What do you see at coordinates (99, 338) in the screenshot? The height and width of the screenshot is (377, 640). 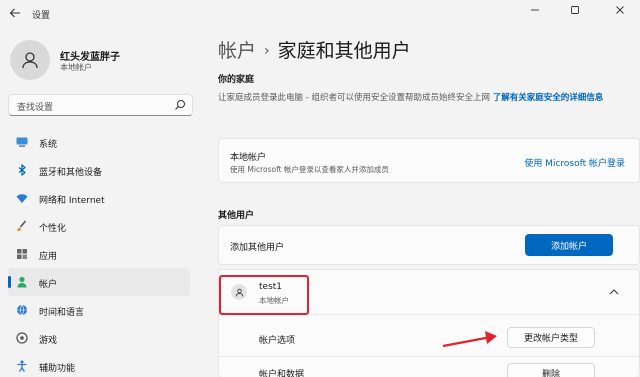 I see `sidebar-item-gaming: 游戏` at bounding box center [99, 338].